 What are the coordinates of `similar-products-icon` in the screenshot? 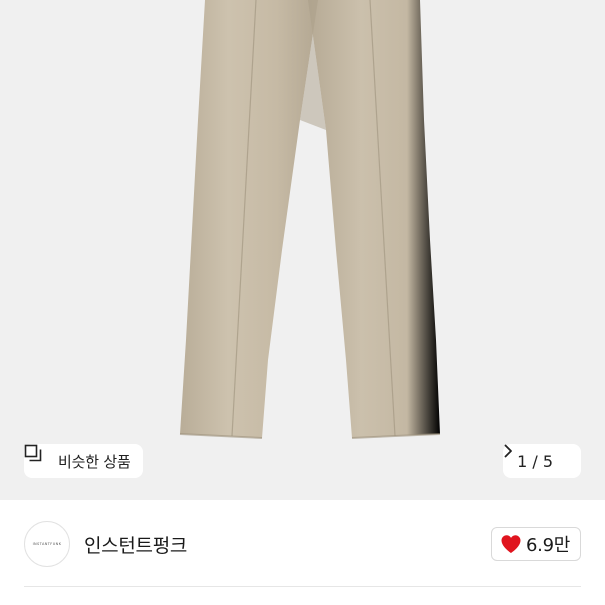 It's located at (38, 457).